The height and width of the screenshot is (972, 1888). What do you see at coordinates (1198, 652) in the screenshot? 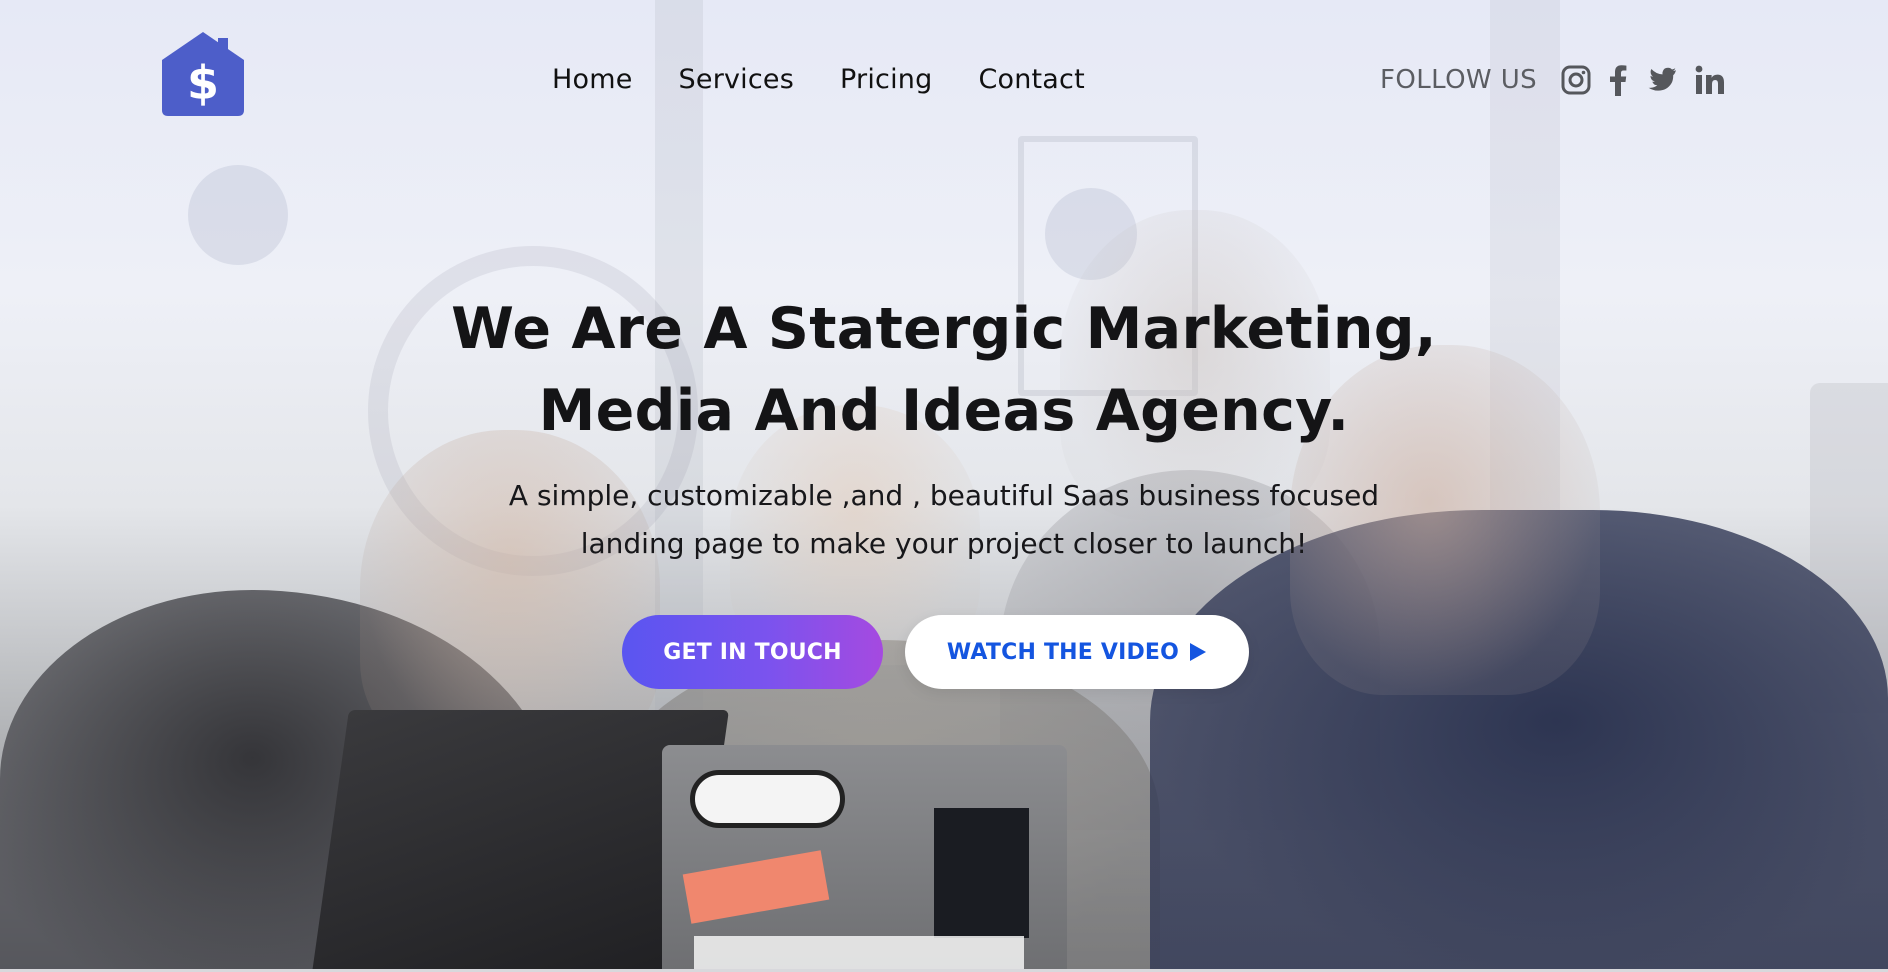
I see `play-icon` at bounding box center [1198, 652].